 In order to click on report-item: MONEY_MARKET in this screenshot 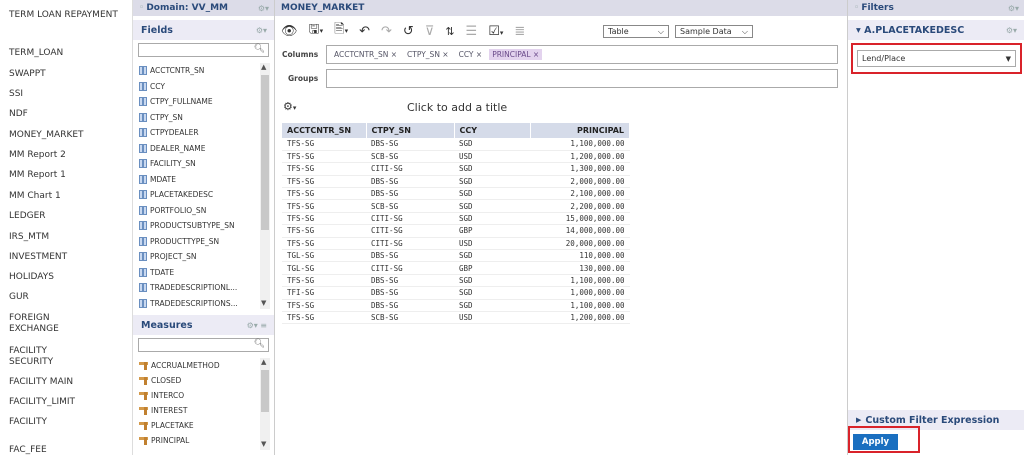, I will do `click(46, 135)`.